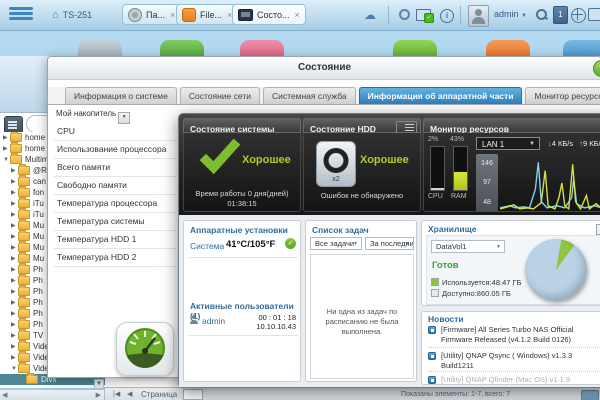 This screenshot has height=400, width=600. What do you see at coordinates (468, 246) in the screenshot?
I see `volume-select: DataVol1 ▼` at bounding box center [468, 246].